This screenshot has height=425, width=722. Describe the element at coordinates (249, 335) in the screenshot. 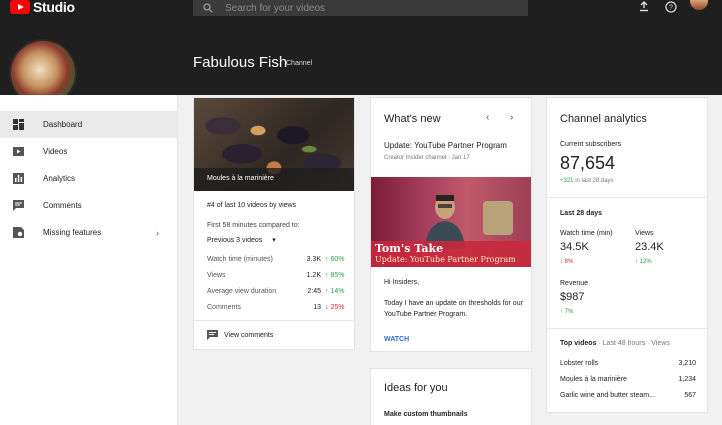

I see `view-comments-label: View comments` at that location.